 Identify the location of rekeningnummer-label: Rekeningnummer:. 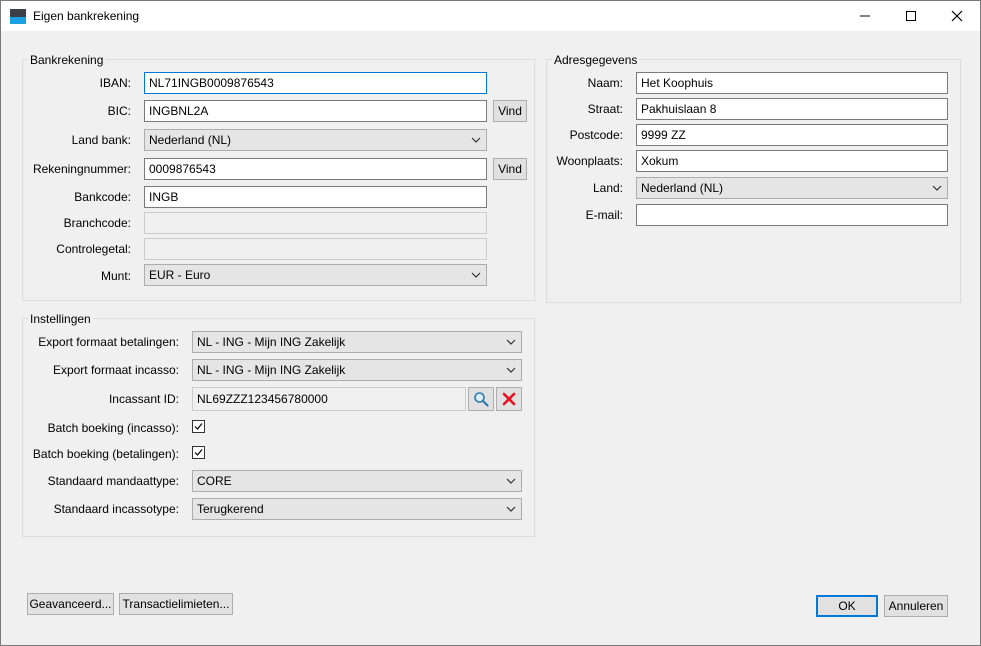
(81, 169).